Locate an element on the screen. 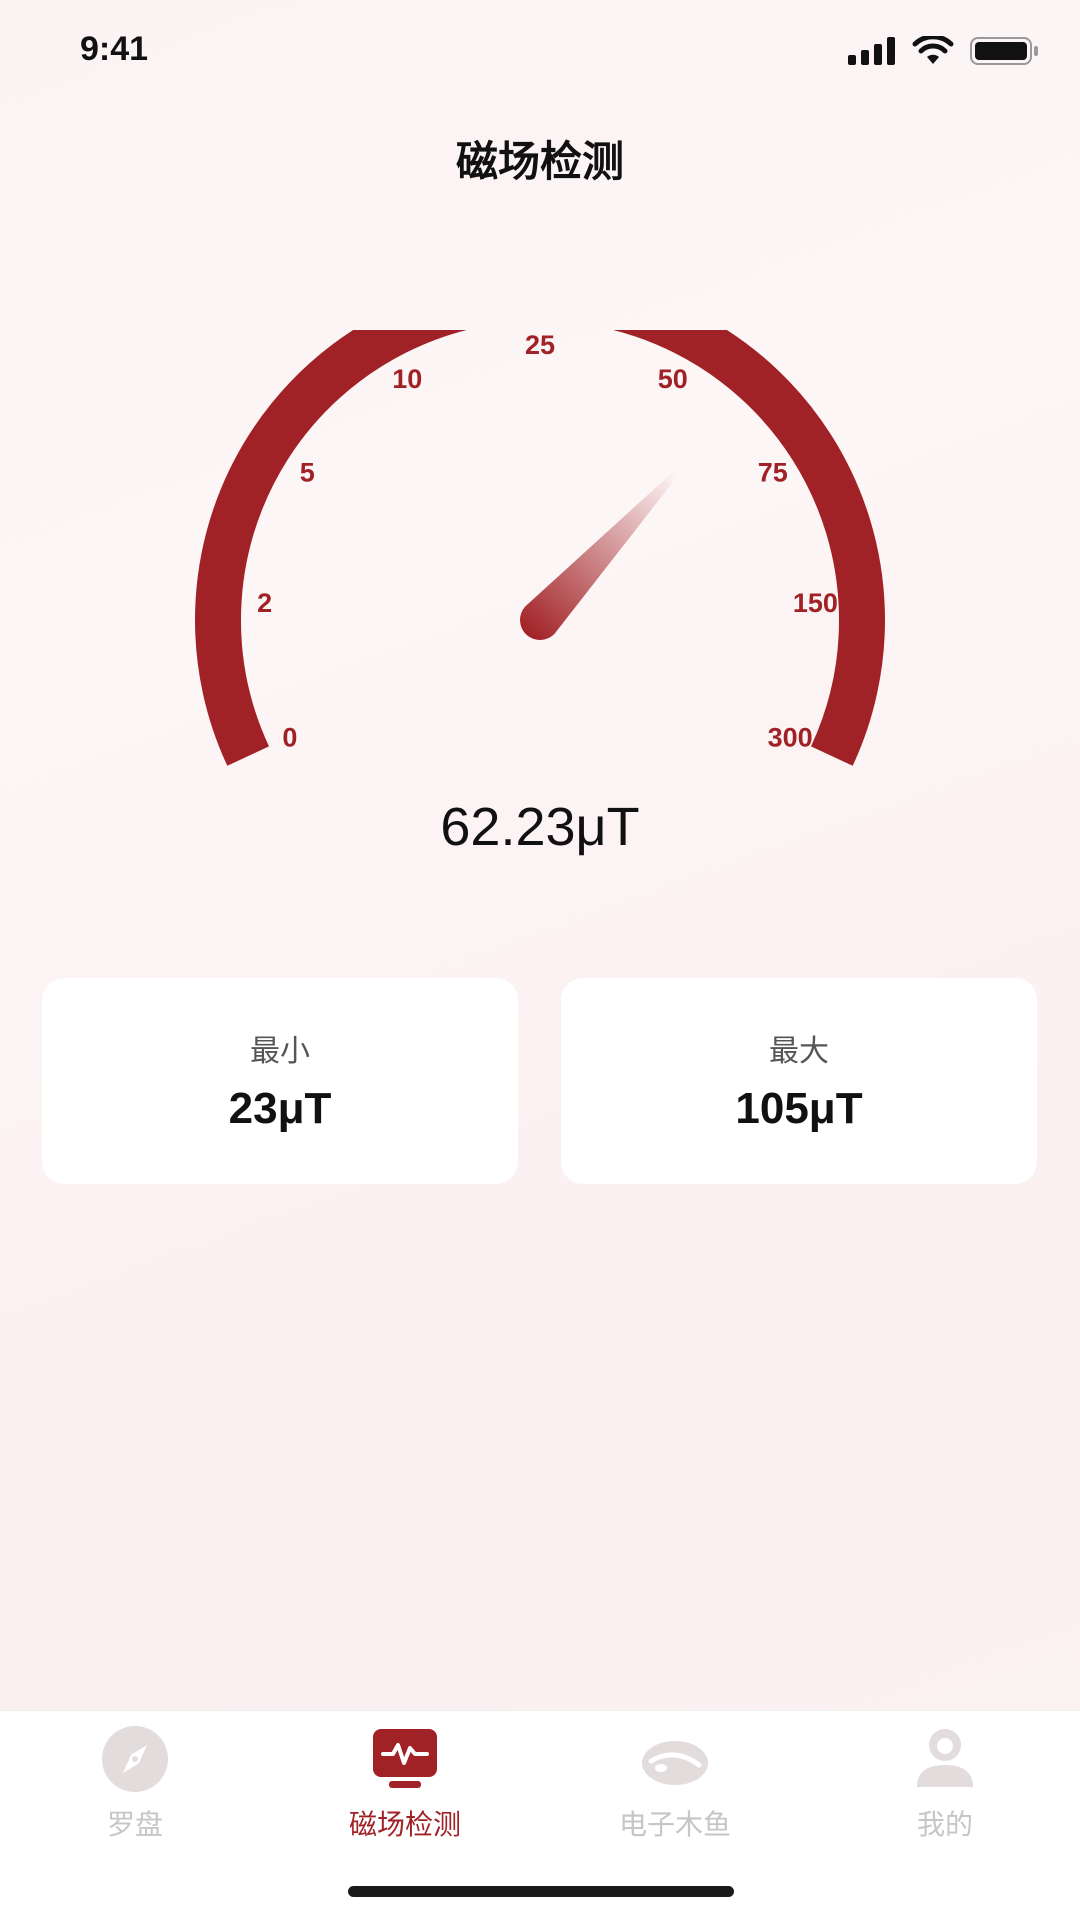 Image resolution: width=1080 pixels, height=1921 pixels. pulse-monitor-icon is located at coordinates (405, 1758).